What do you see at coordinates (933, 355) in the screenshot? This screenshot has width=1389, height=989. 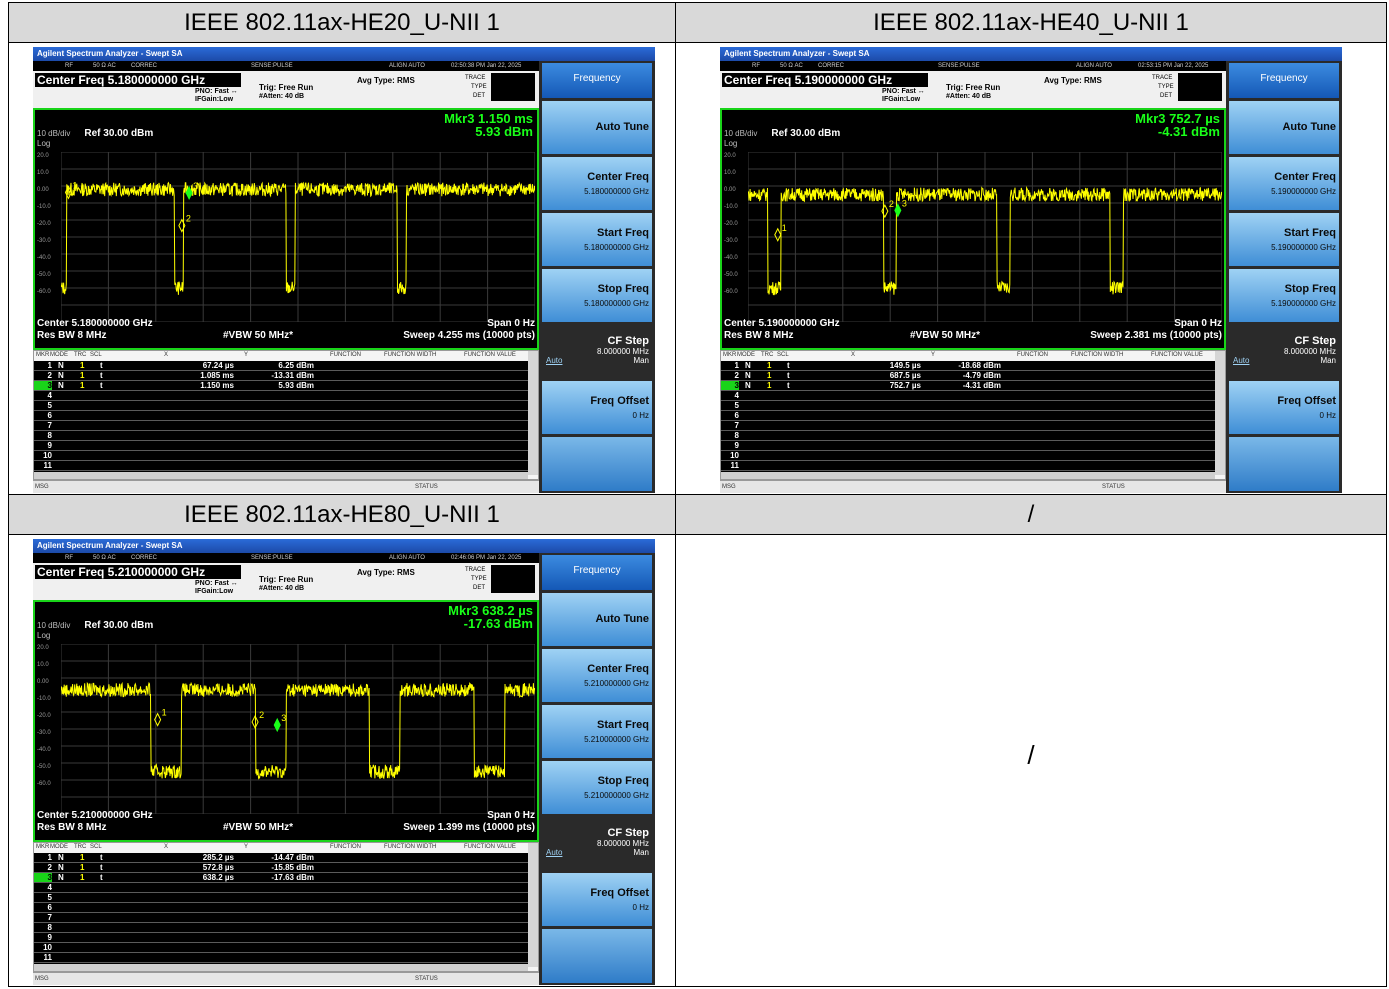 I see `table-column-header: Y` at bounding box center [933, 355].